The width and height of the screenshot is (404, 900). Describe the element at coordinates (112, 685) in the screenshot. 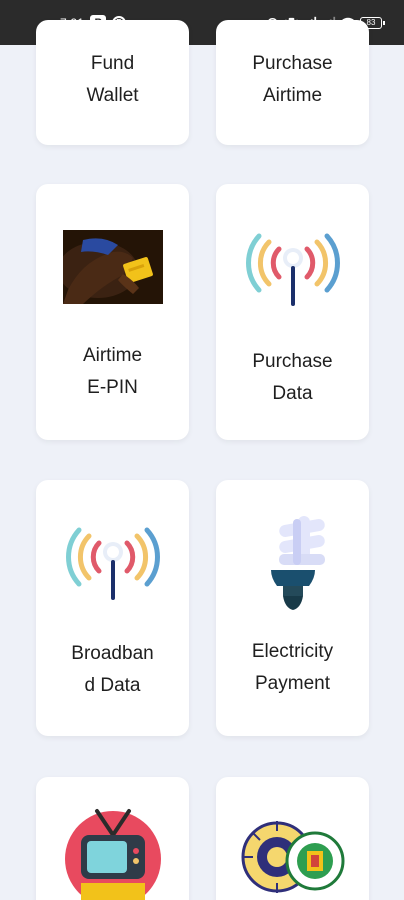

I see `card-label-line2: d Data` at that location.